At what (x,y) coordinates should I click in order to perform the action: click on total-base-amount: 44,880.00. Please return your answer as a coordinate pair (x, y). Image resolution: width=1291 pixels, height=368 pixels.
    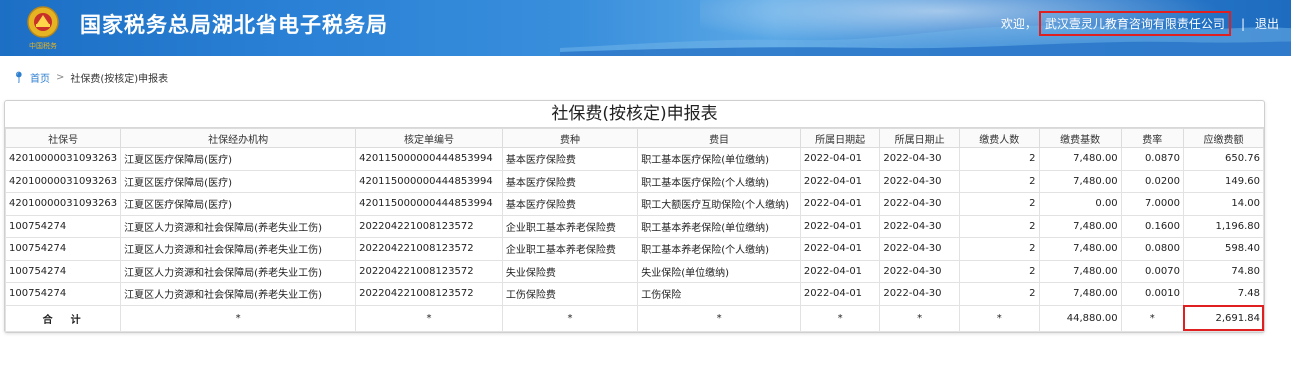
    Looking at the image, I should click on (1080, 318).